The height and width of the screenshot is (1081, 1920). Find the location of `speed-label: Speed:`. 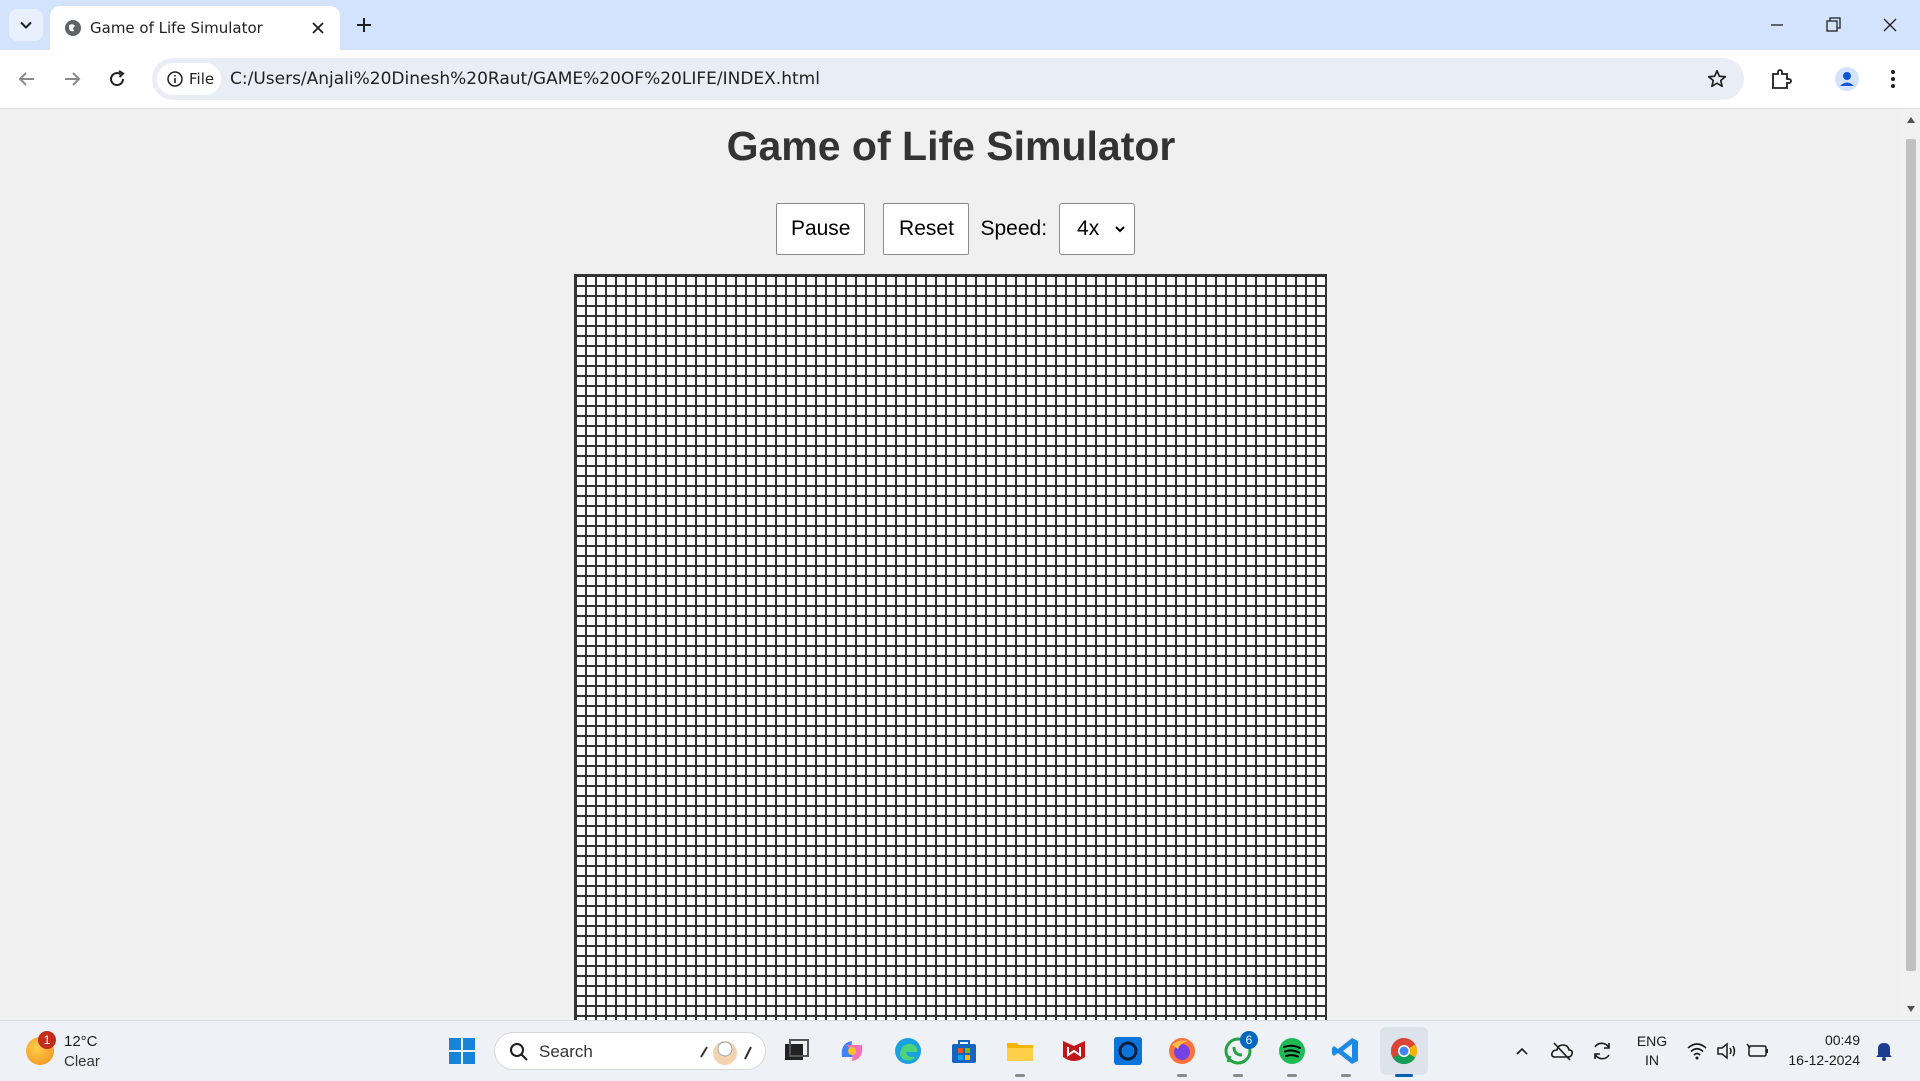

speed-label: Speed: is located at coordinates (1014, 228).